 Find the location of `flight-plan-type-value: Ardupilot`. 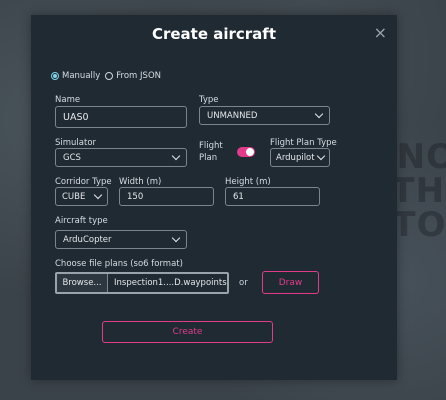

flight-plan-type-value: Ardupilot is located at coordinates (295, 157).